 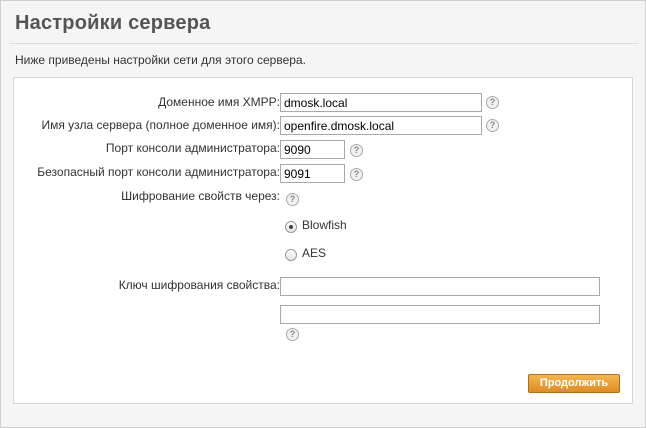 What do you see at coordinates (314, 253) in the screenshot?
I see `encryption-aes-label: AES` at bounding box center [314, 253].